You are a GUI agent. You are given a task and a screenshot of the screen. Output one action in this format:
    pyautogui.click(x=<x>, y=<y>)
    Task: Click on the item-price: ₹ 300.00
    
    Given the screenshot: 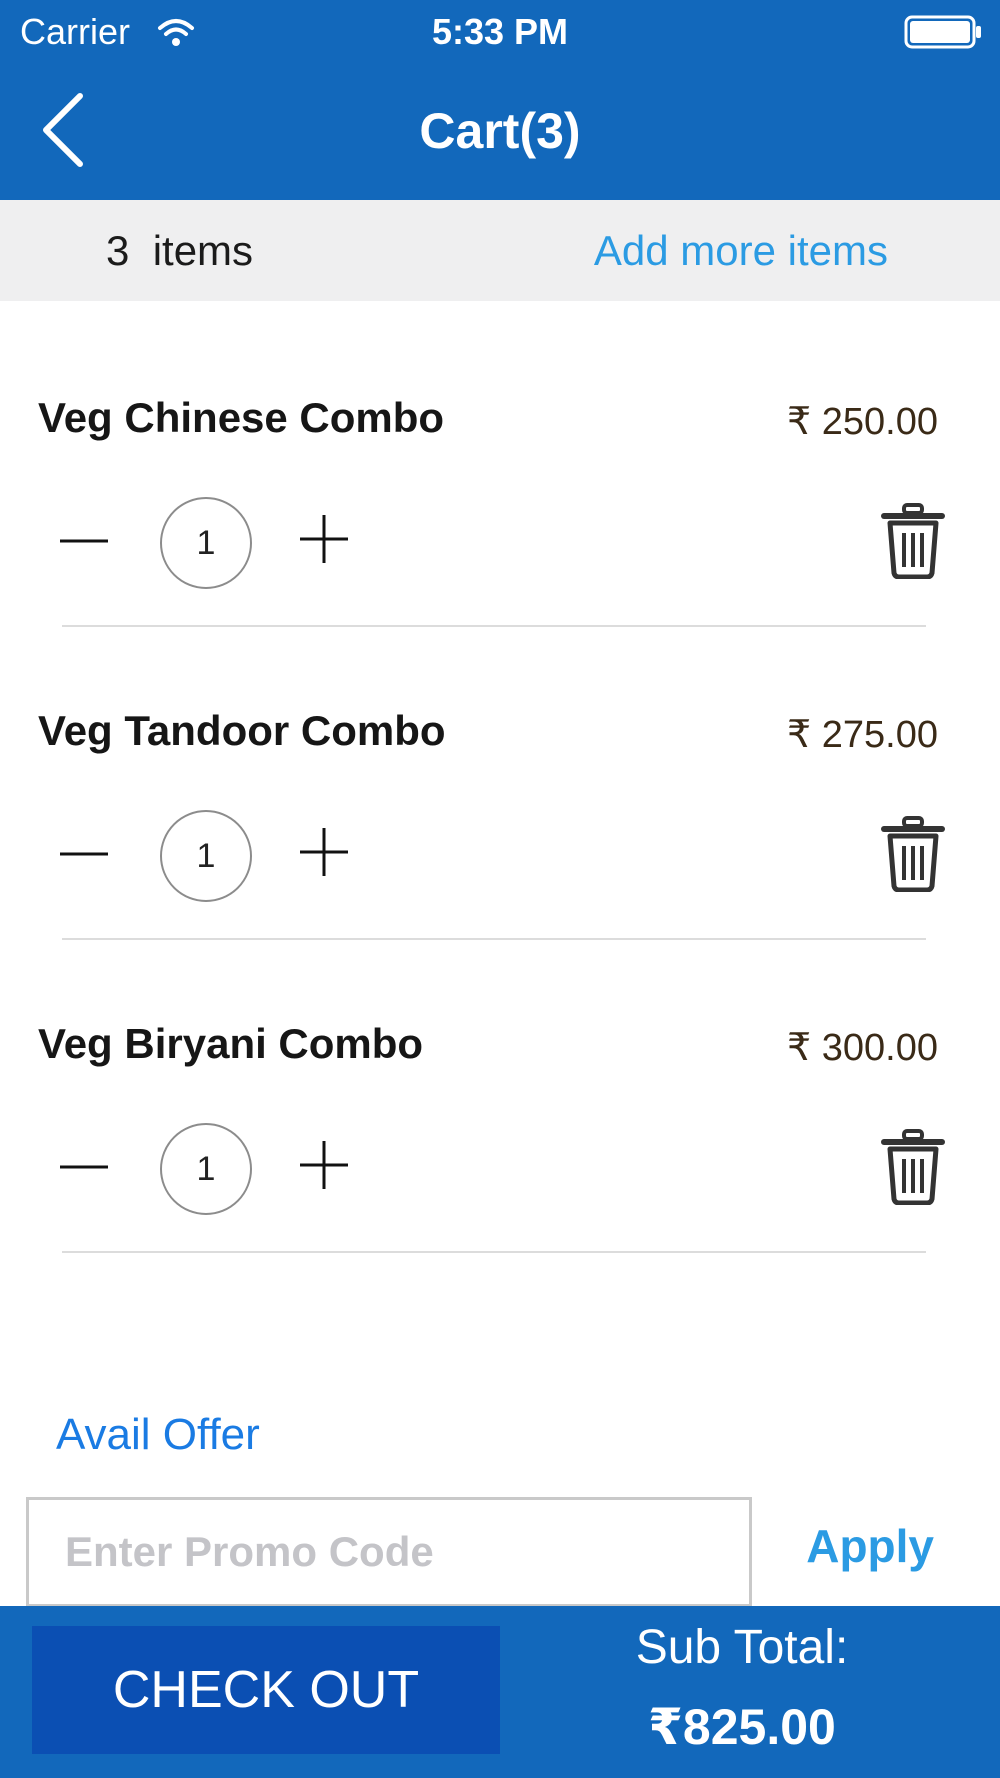 What is the action you would take?
    pyautogui.click(x=862, y=1048)
    